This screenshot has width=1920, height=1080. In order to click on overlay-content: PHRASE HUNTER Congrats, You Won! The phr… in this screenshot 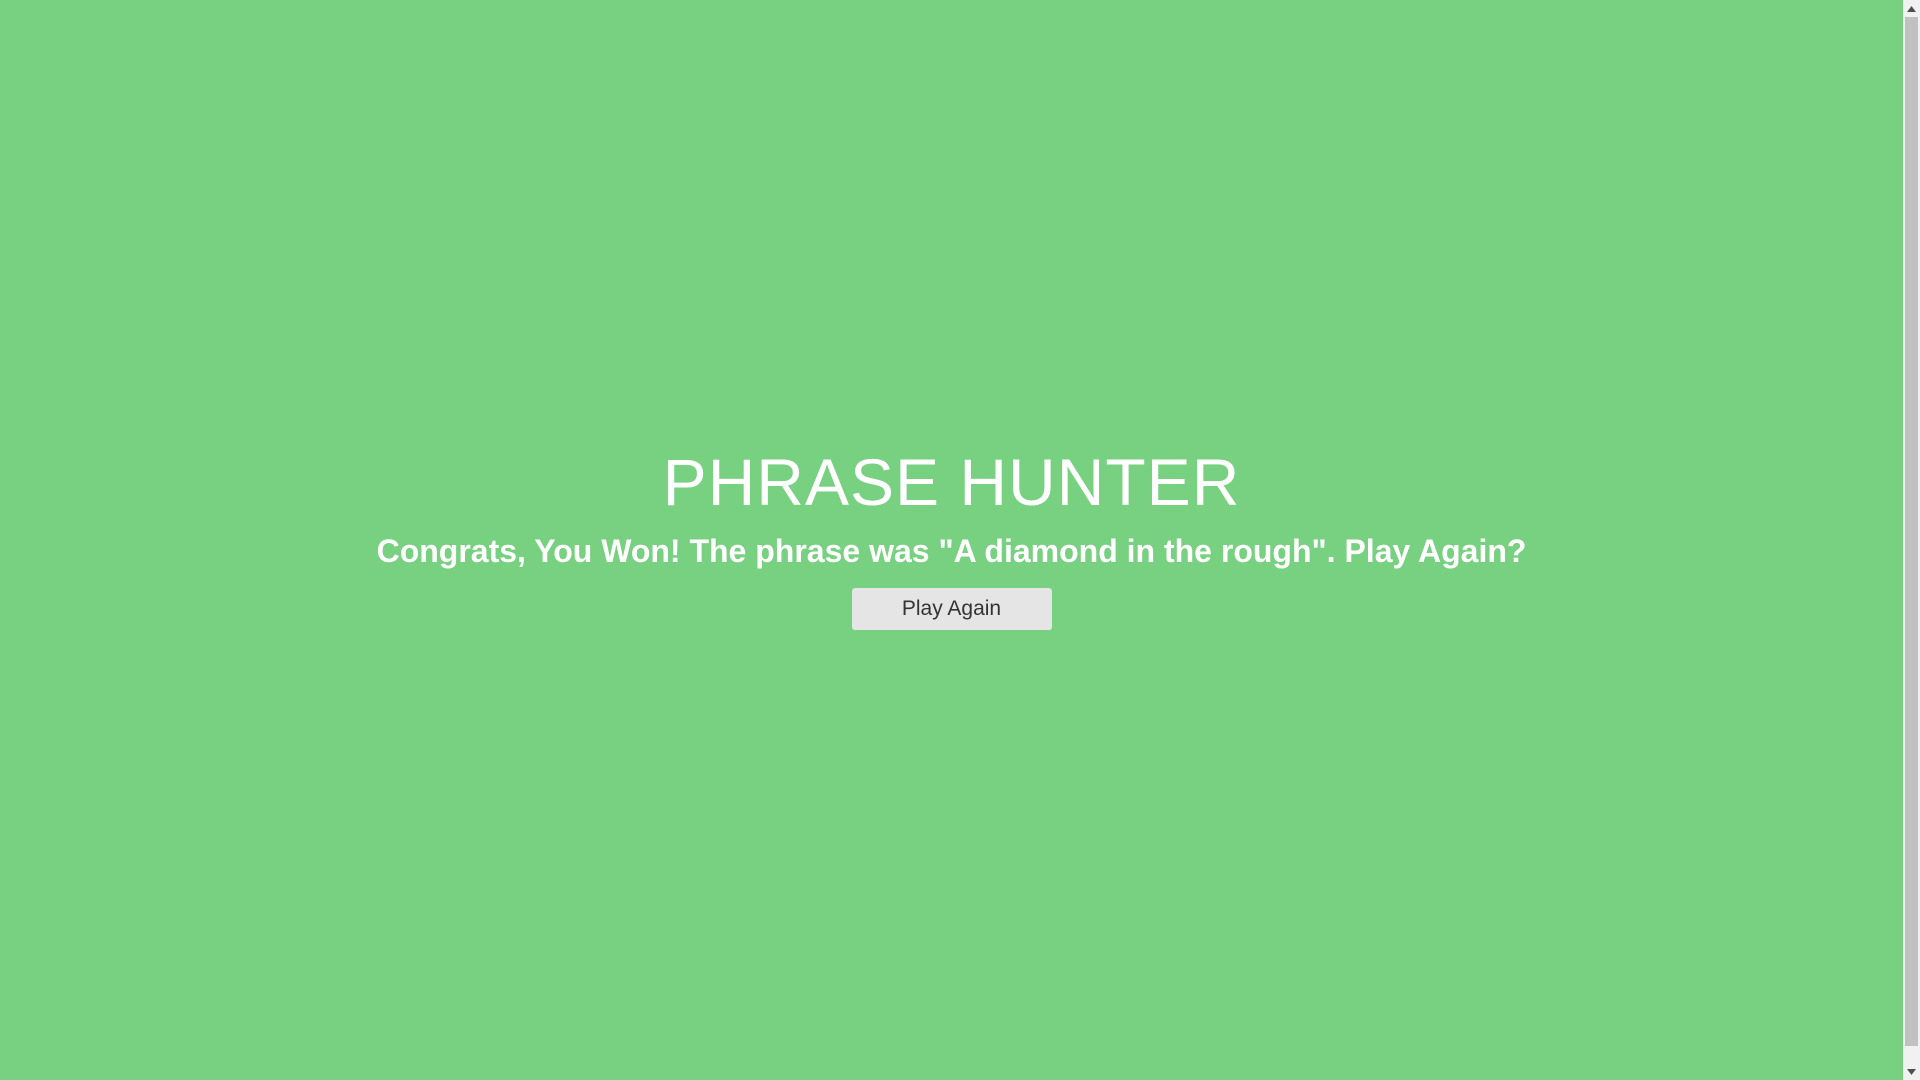, I will do `click(951, 537)`.